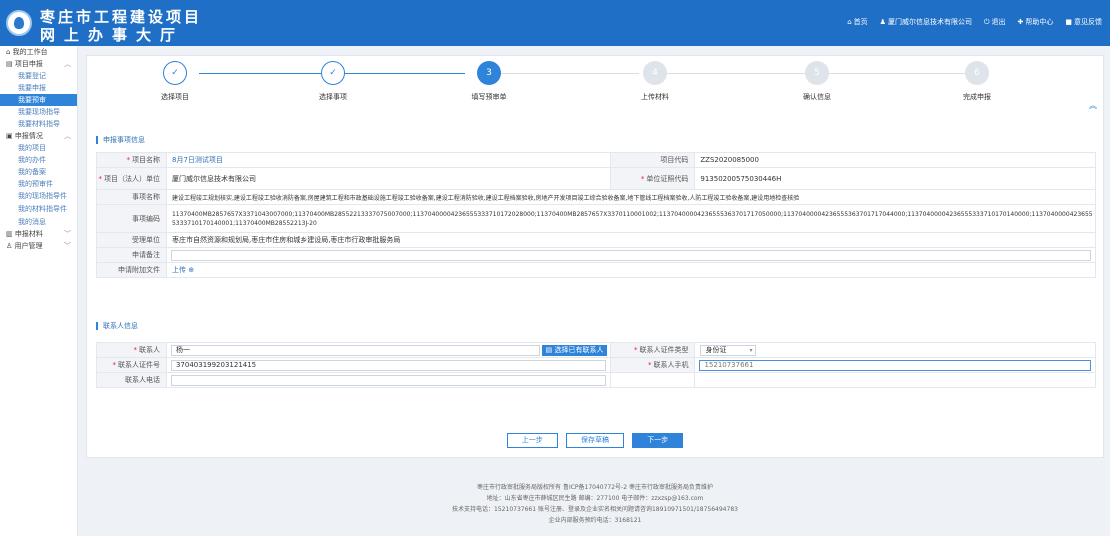  I want to click on unit-value: 厦门威尔信息技术有限公司, so click(388, 178).